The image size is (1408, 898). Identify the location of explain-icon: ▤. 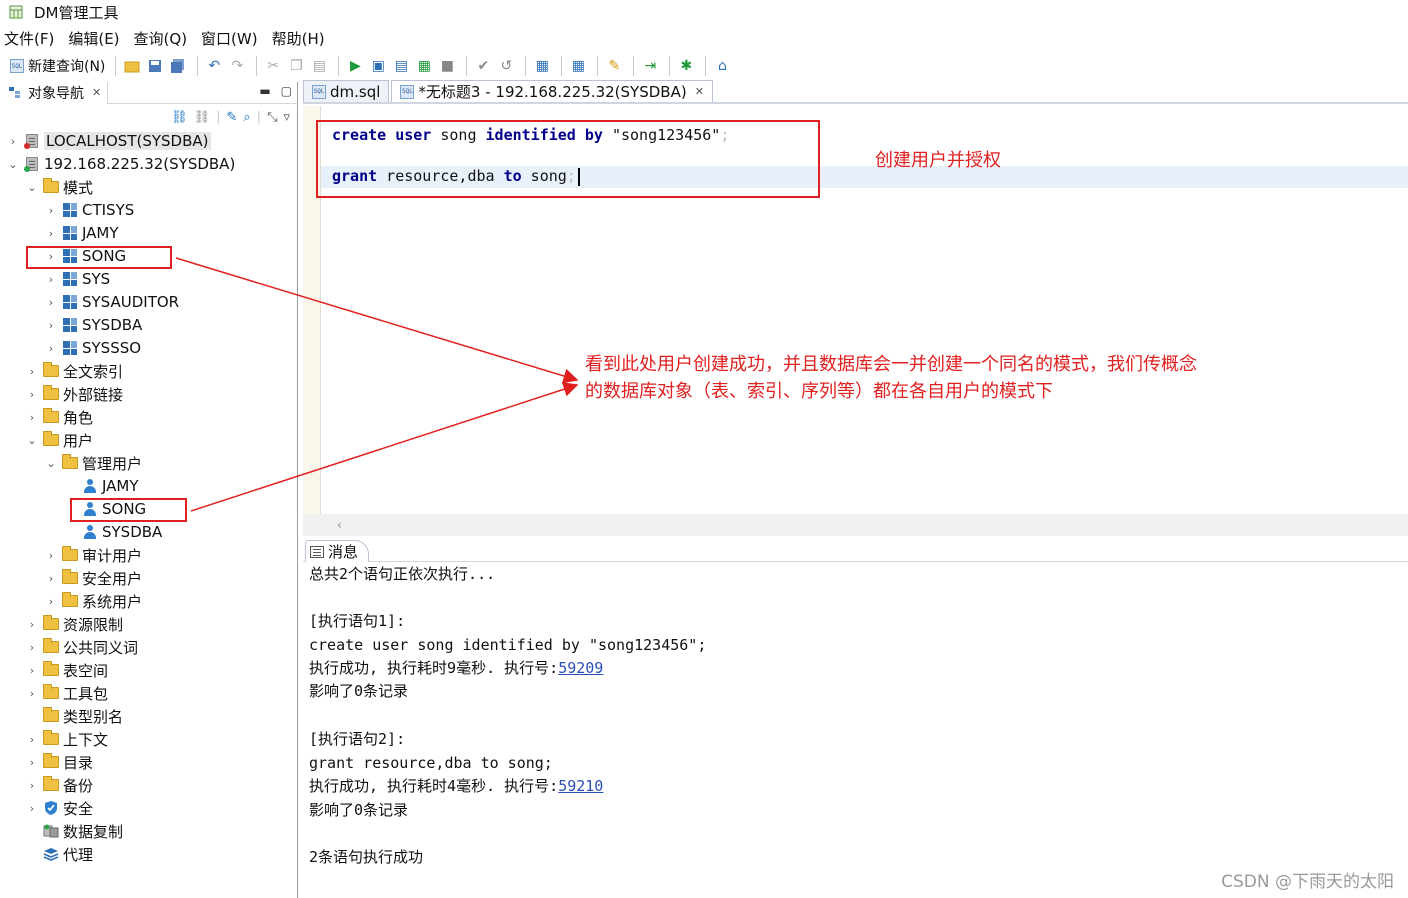
(401, 66).